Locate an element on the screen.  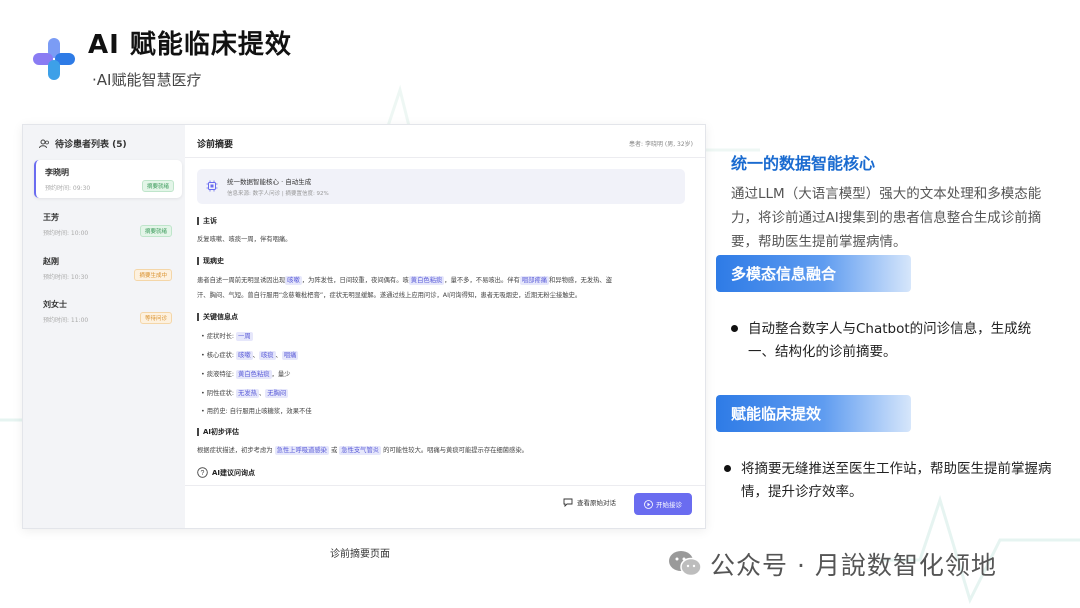
question-circle-icon: ? is located at coordinates (202, 472).